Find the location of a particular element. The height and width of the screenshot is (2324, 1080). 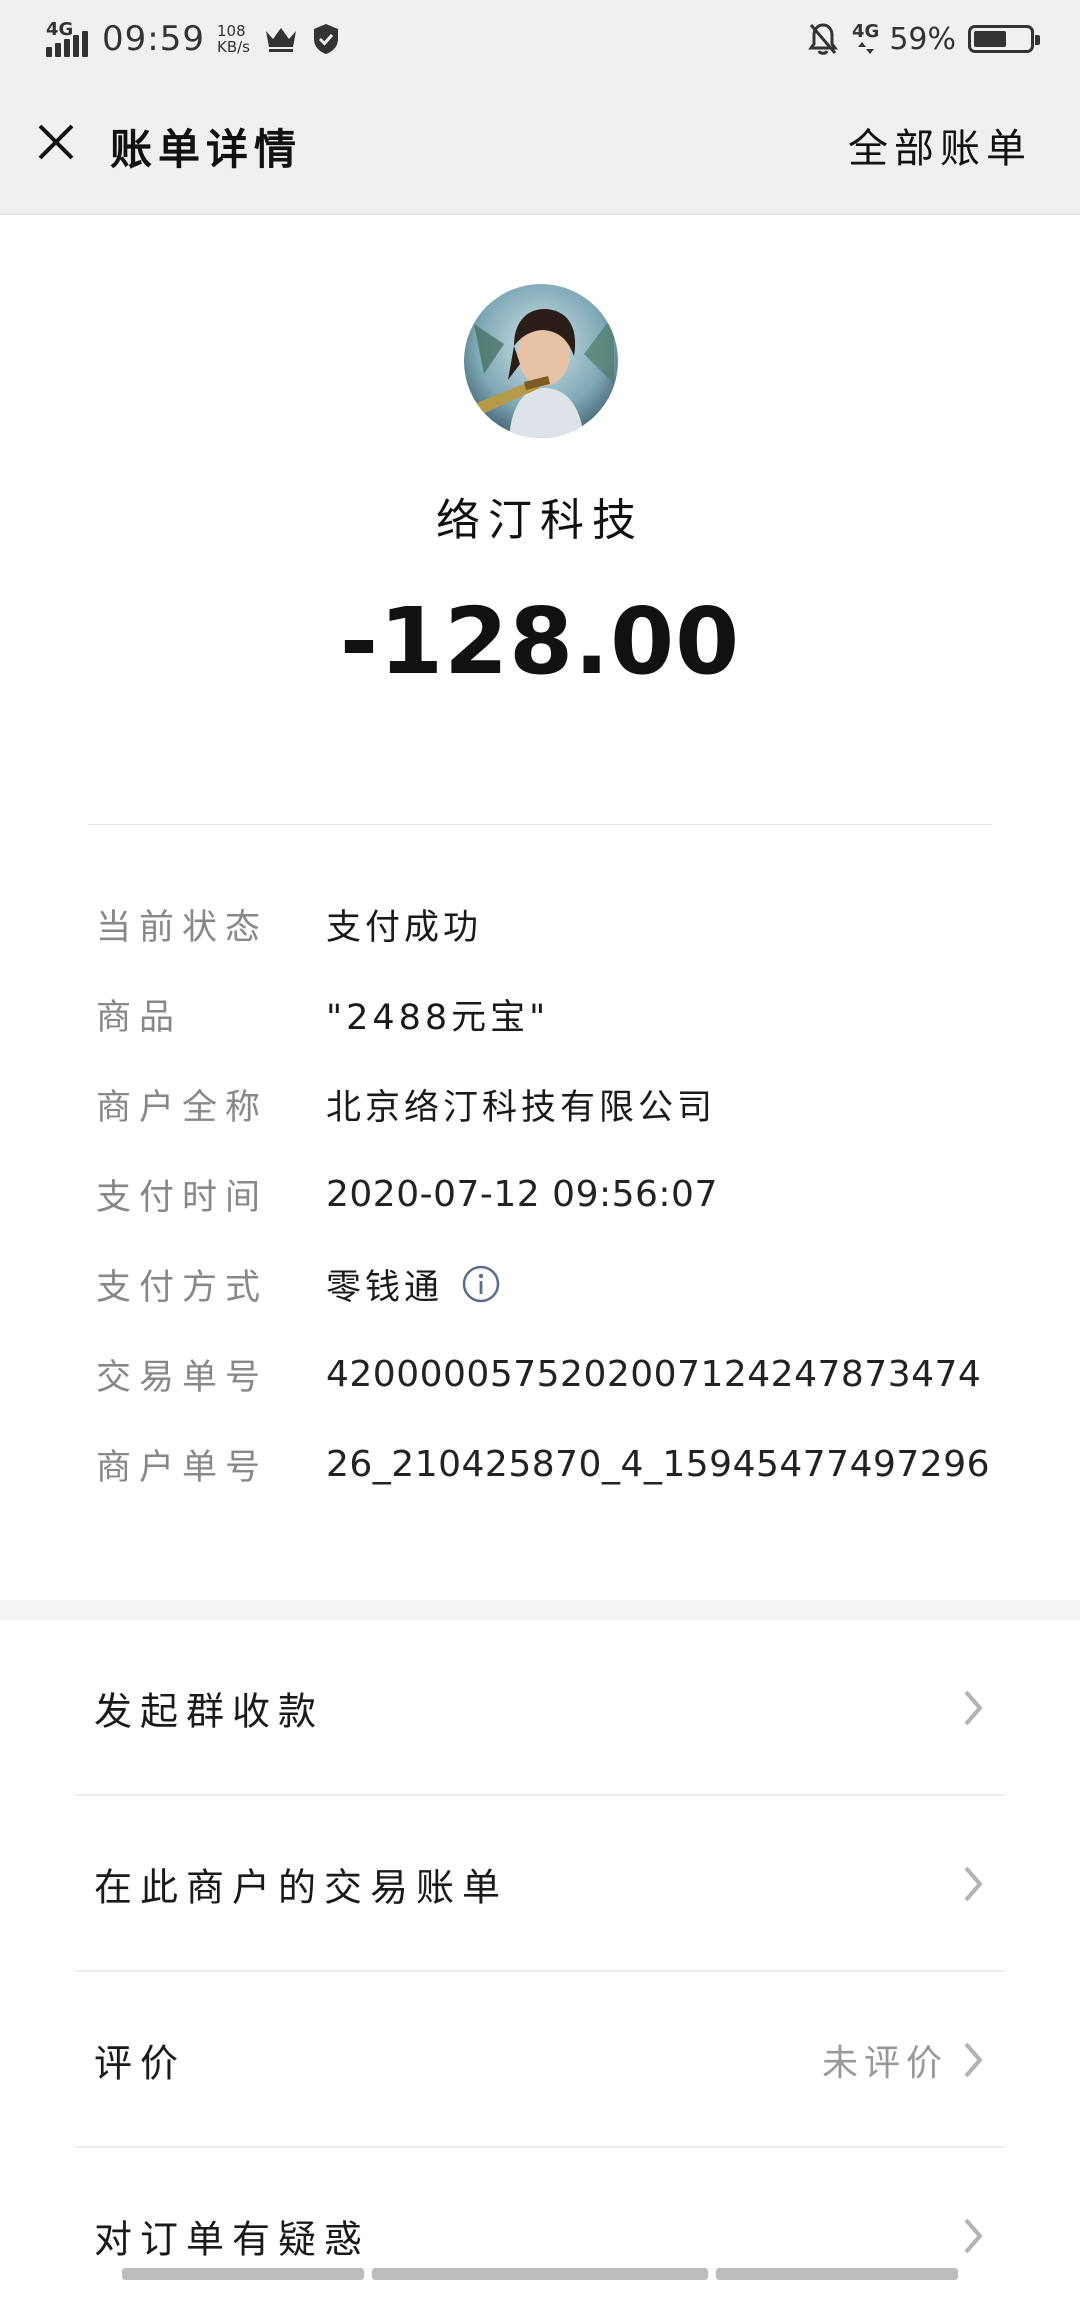

network-type-label: 4G is located at coordinates (60, 29).